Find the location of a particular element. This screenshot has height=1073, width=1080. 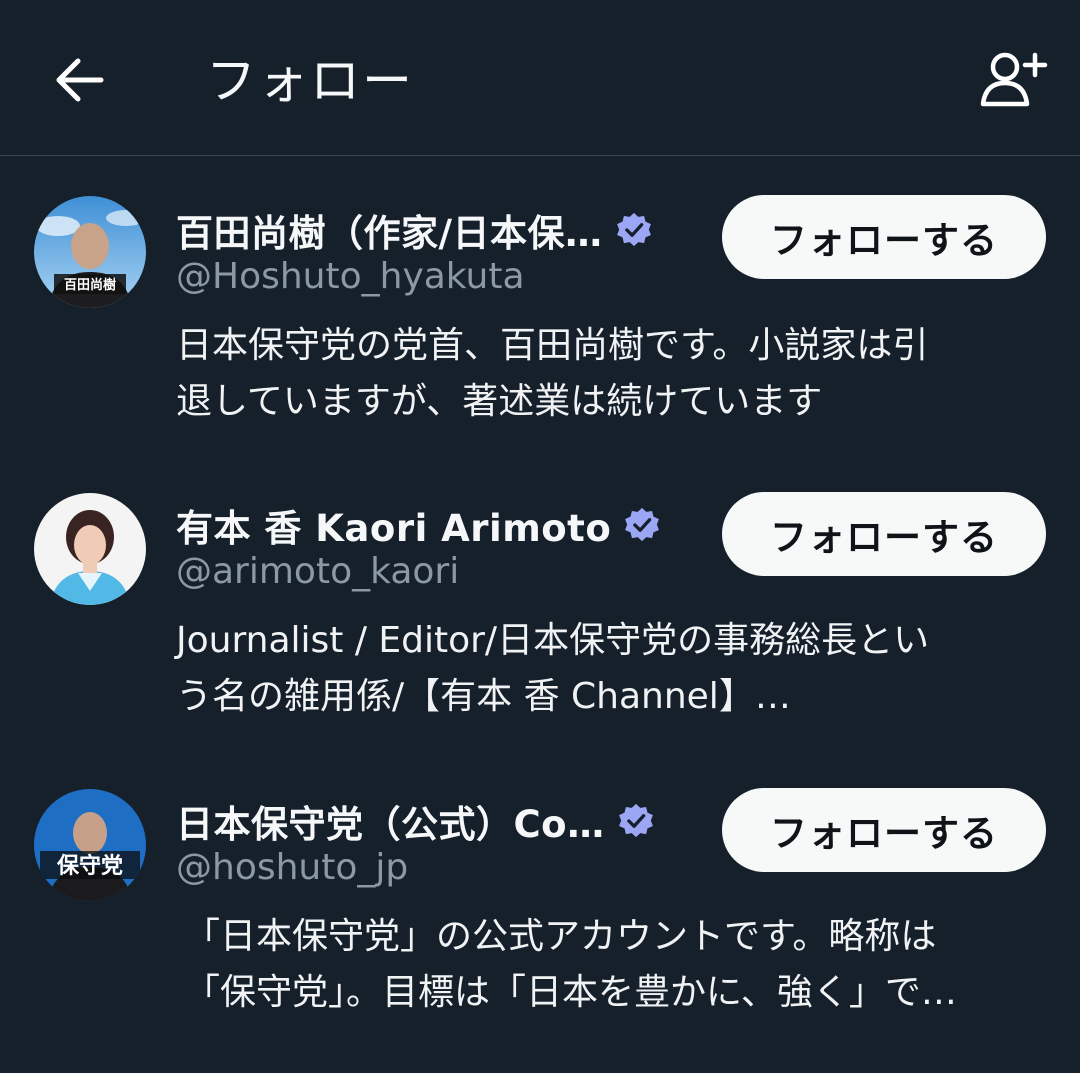

name-line: 有本 香 Kaori Arimoto is located at coordinates (418, 525).